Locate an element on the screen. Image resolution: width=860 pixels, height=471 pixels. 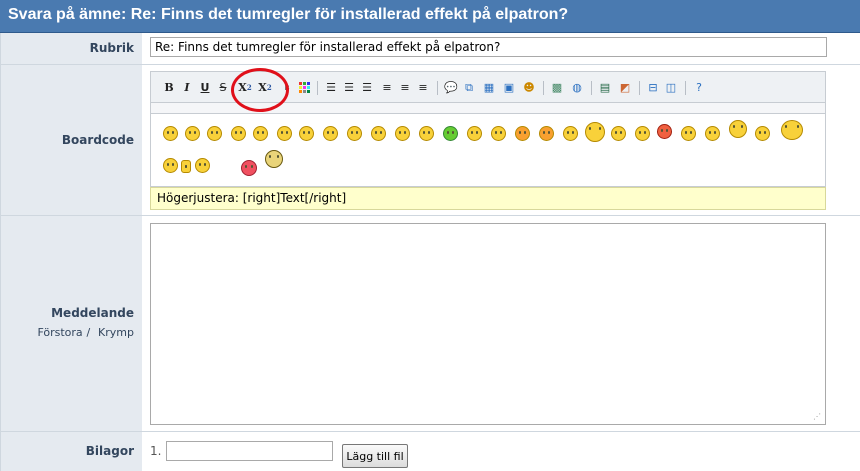
user-icon: ☻ is located at coordinates (529, 88).